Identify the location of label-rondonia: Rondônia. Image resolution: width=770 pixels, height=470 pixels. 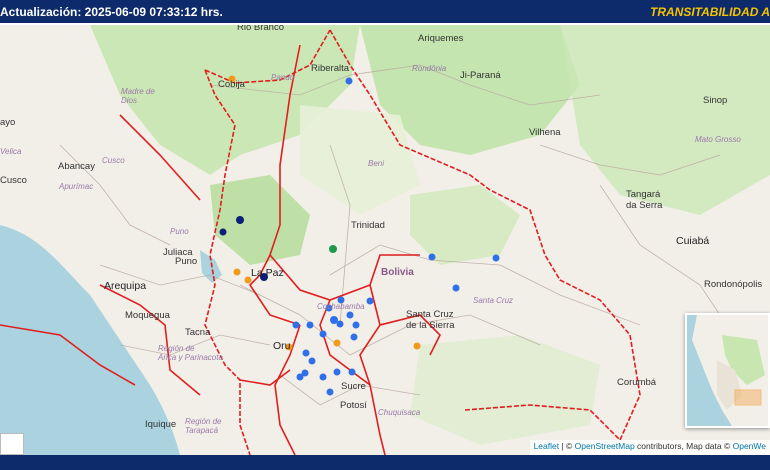
(429, 68).